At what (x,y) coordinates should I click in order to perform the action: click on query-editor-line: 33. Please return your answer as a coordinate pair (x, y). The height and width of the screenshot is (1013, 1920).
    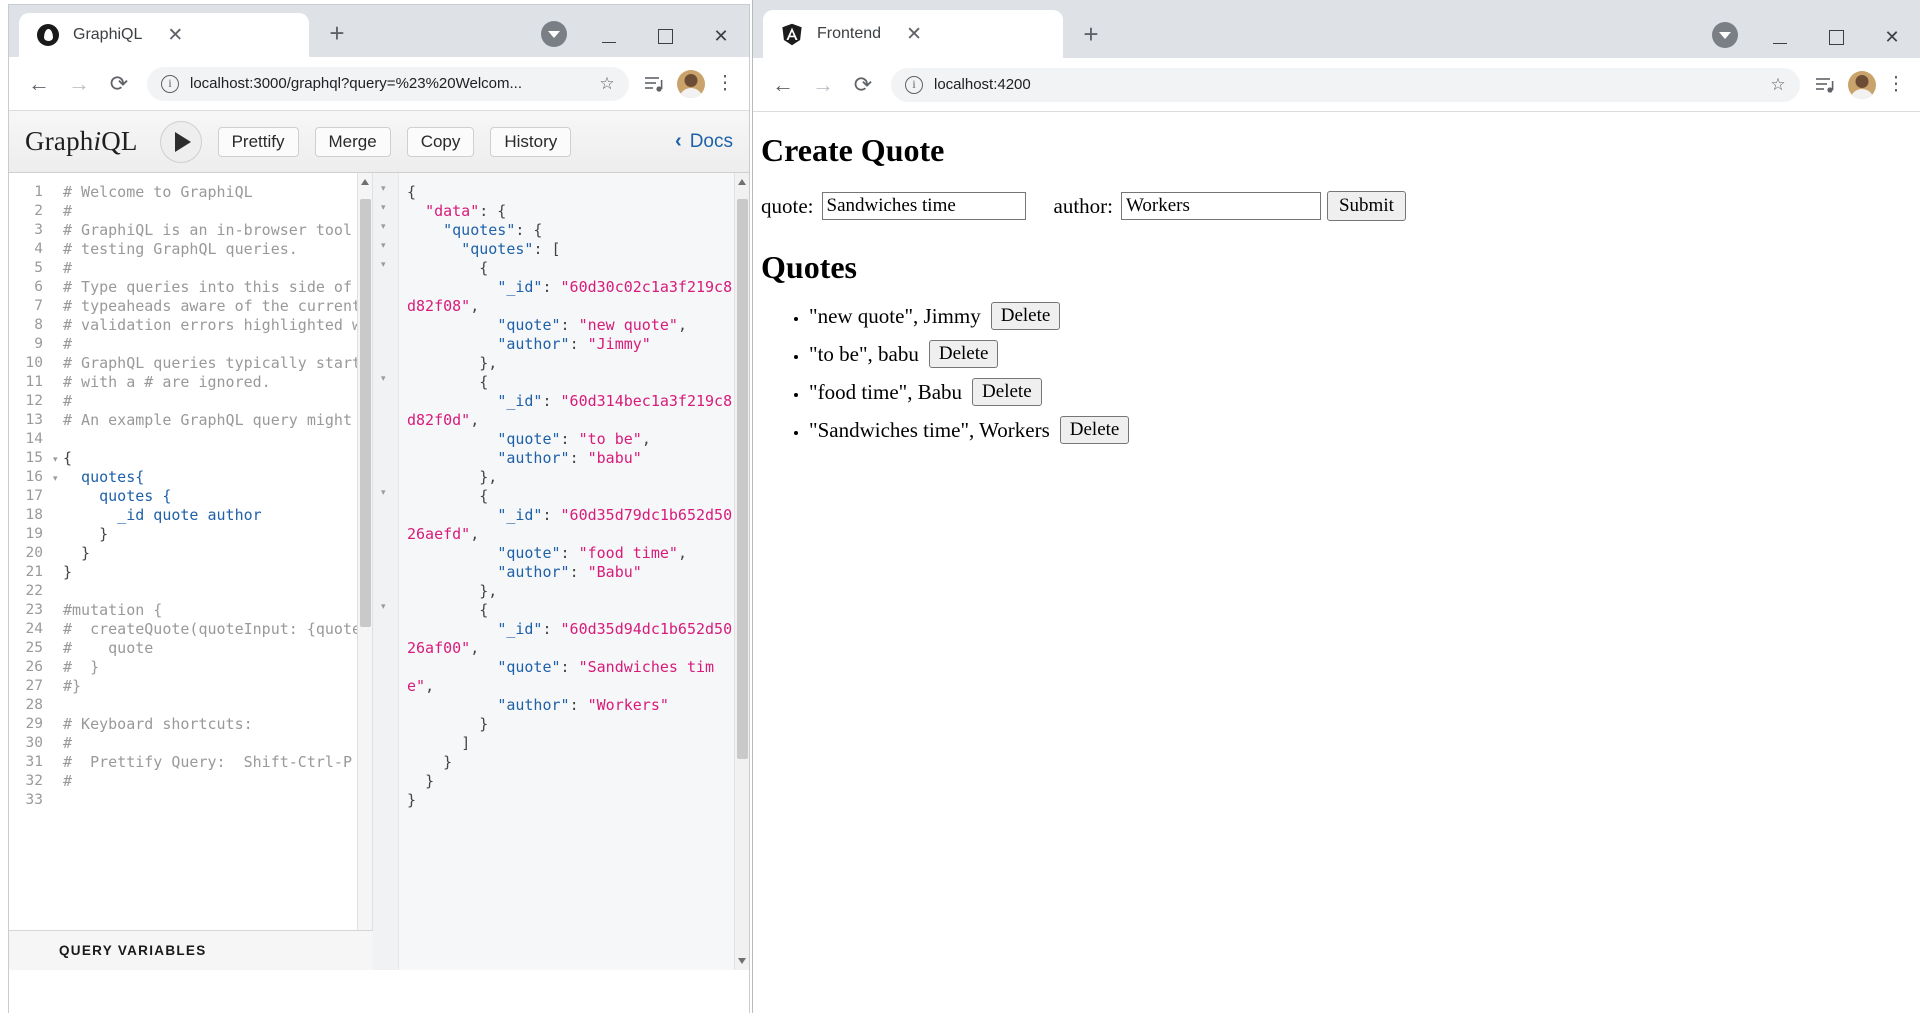
    Looking at the image, I should click on (190, 800).